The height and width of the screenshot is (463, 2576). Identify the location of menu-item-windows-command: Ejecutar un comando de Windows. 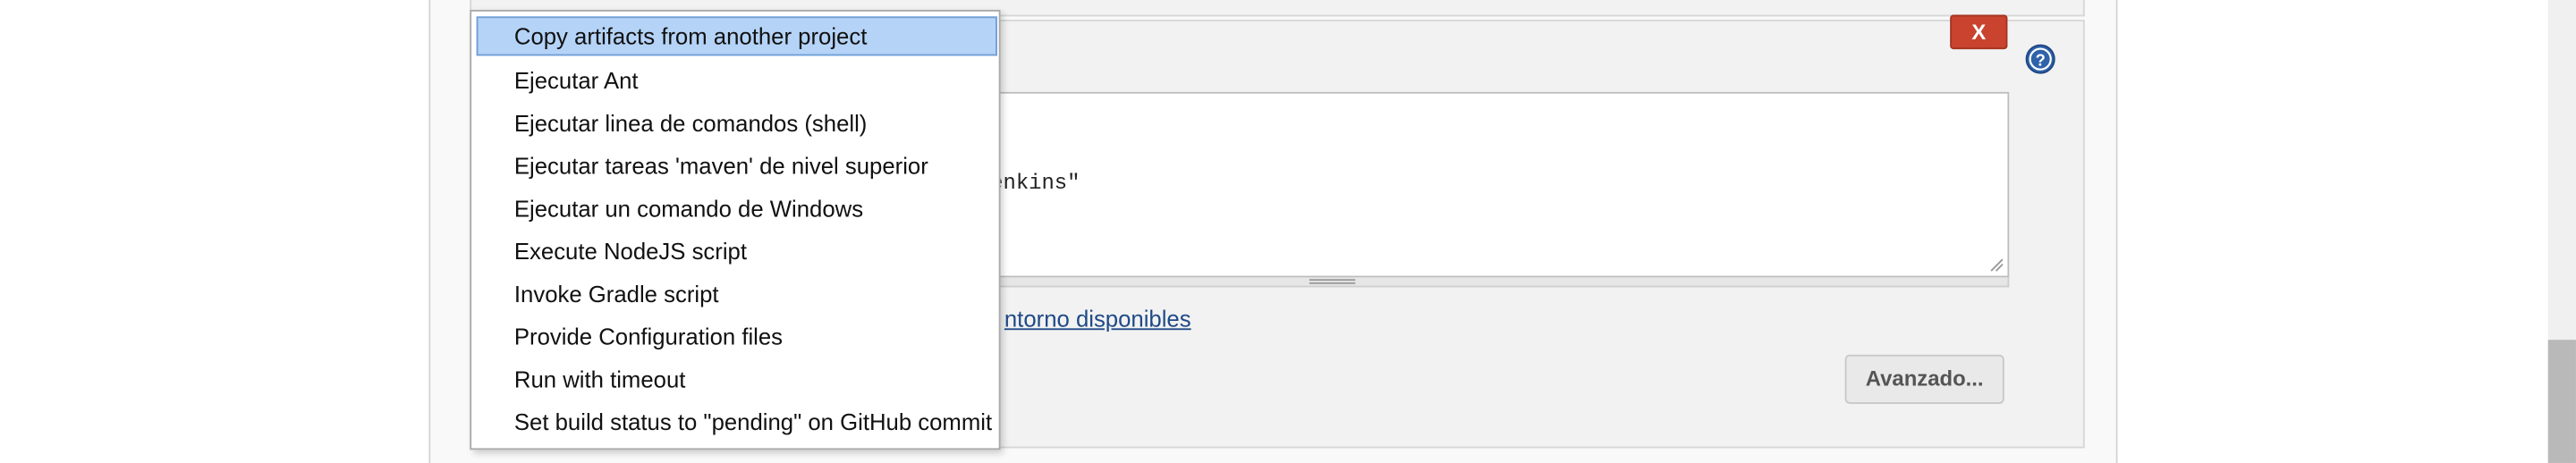
(735, 208).